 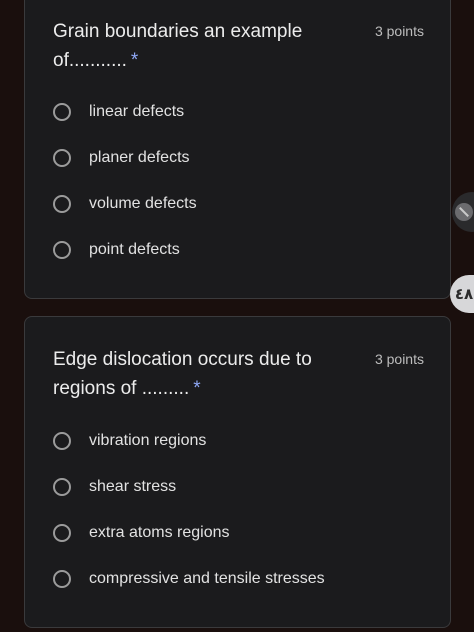 What do you see at coordinates (137, 111) in the screenshot?
I see `option-label: linear defects` at bounding box center [137, 111].